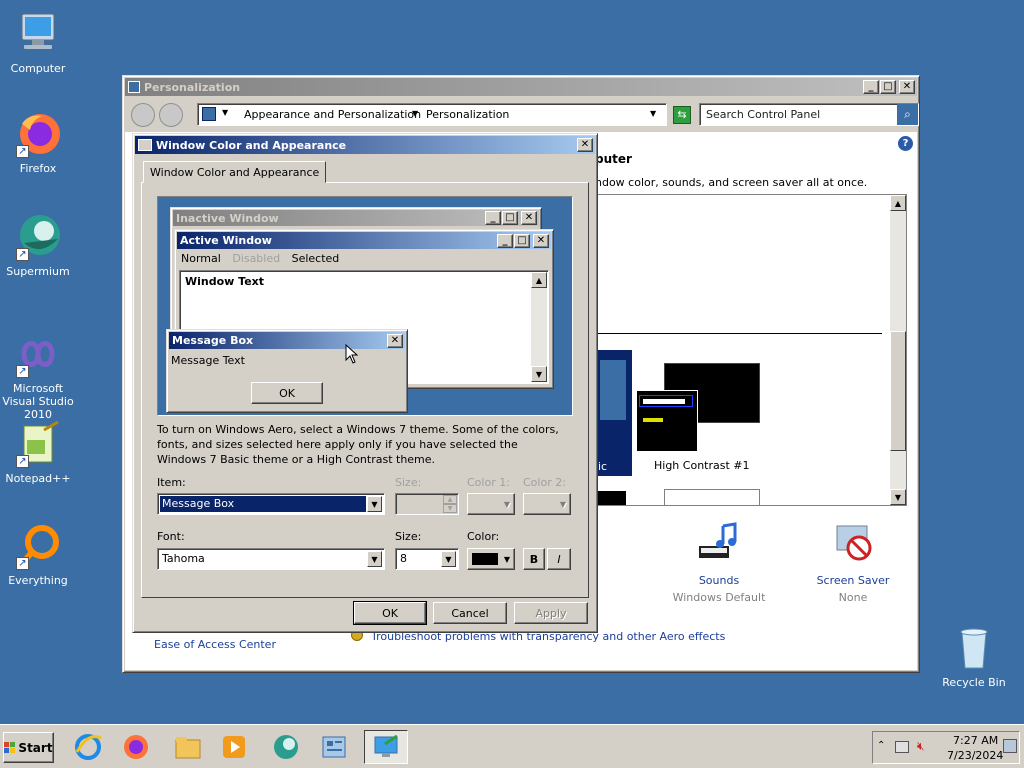  What do you see at coordinates (215, 644) in the screenshot?
I see `ease-of-access-link: Ease of Access Center` at bounding box center [215, 644].